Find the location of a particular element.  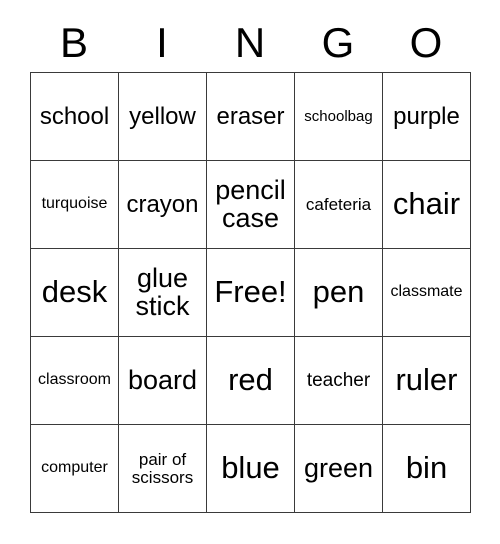

bingo-cell-label: classmate is located at coordinates (426, 292).